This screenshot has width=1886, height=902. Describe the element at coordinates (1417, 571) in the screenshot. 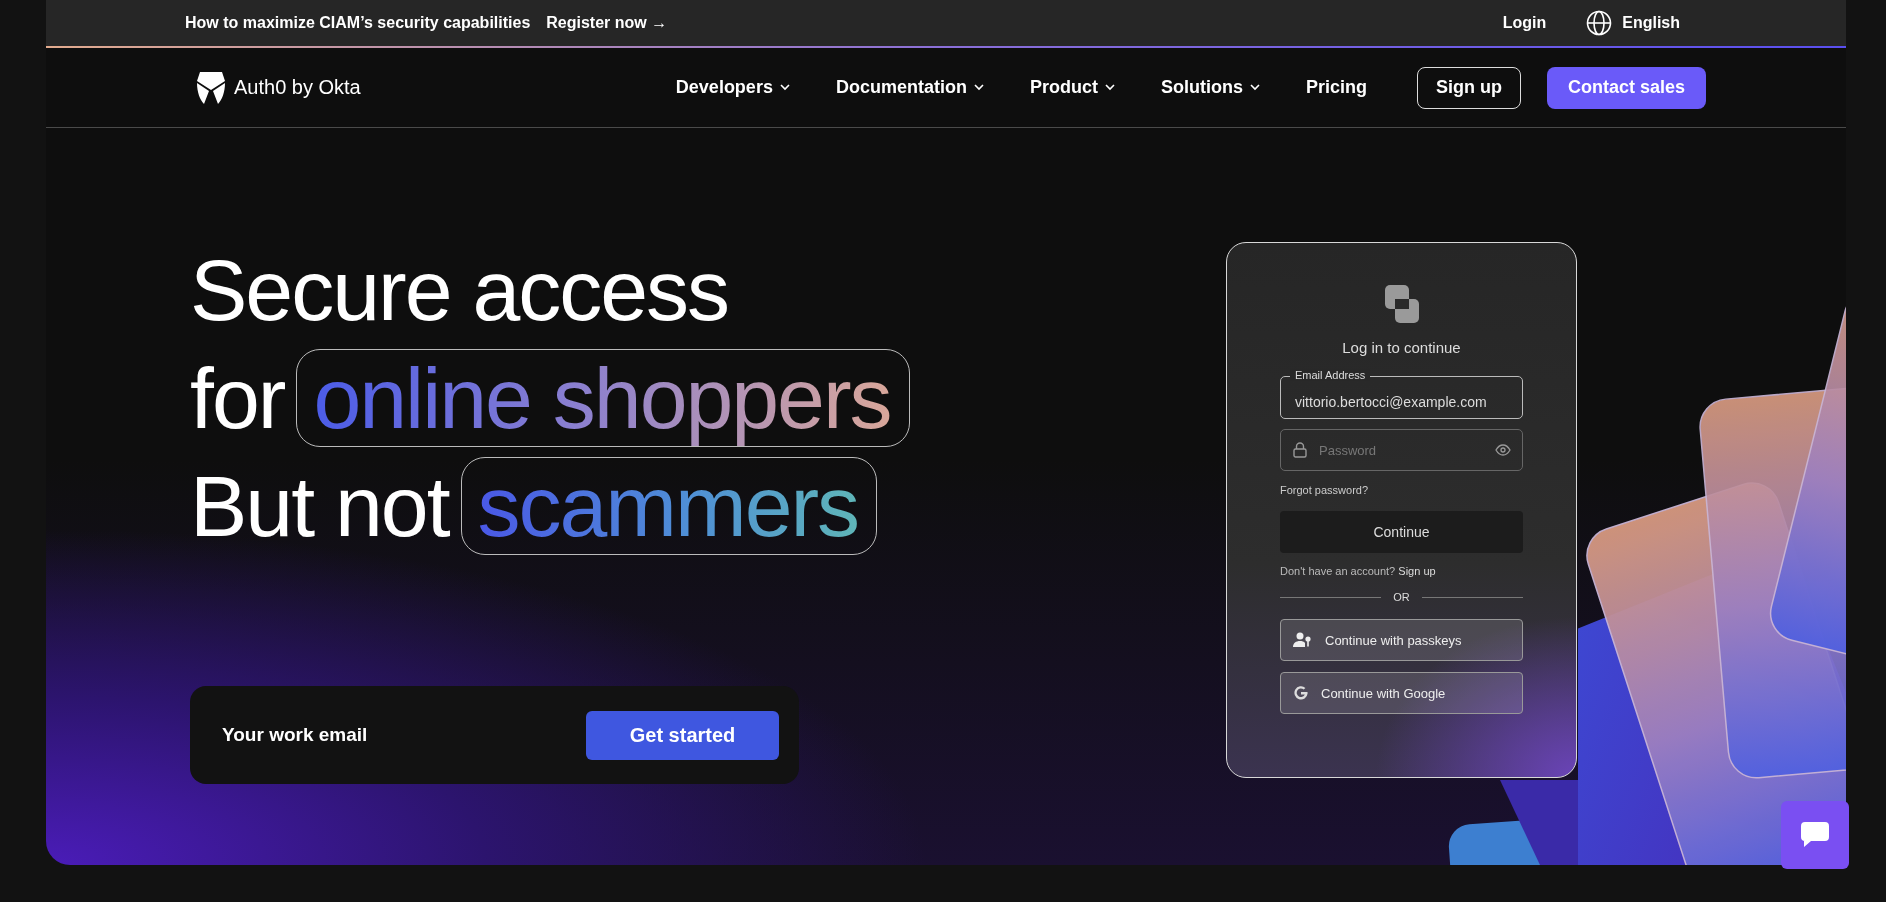

I see `sign-up-link: Sign up` at that location.